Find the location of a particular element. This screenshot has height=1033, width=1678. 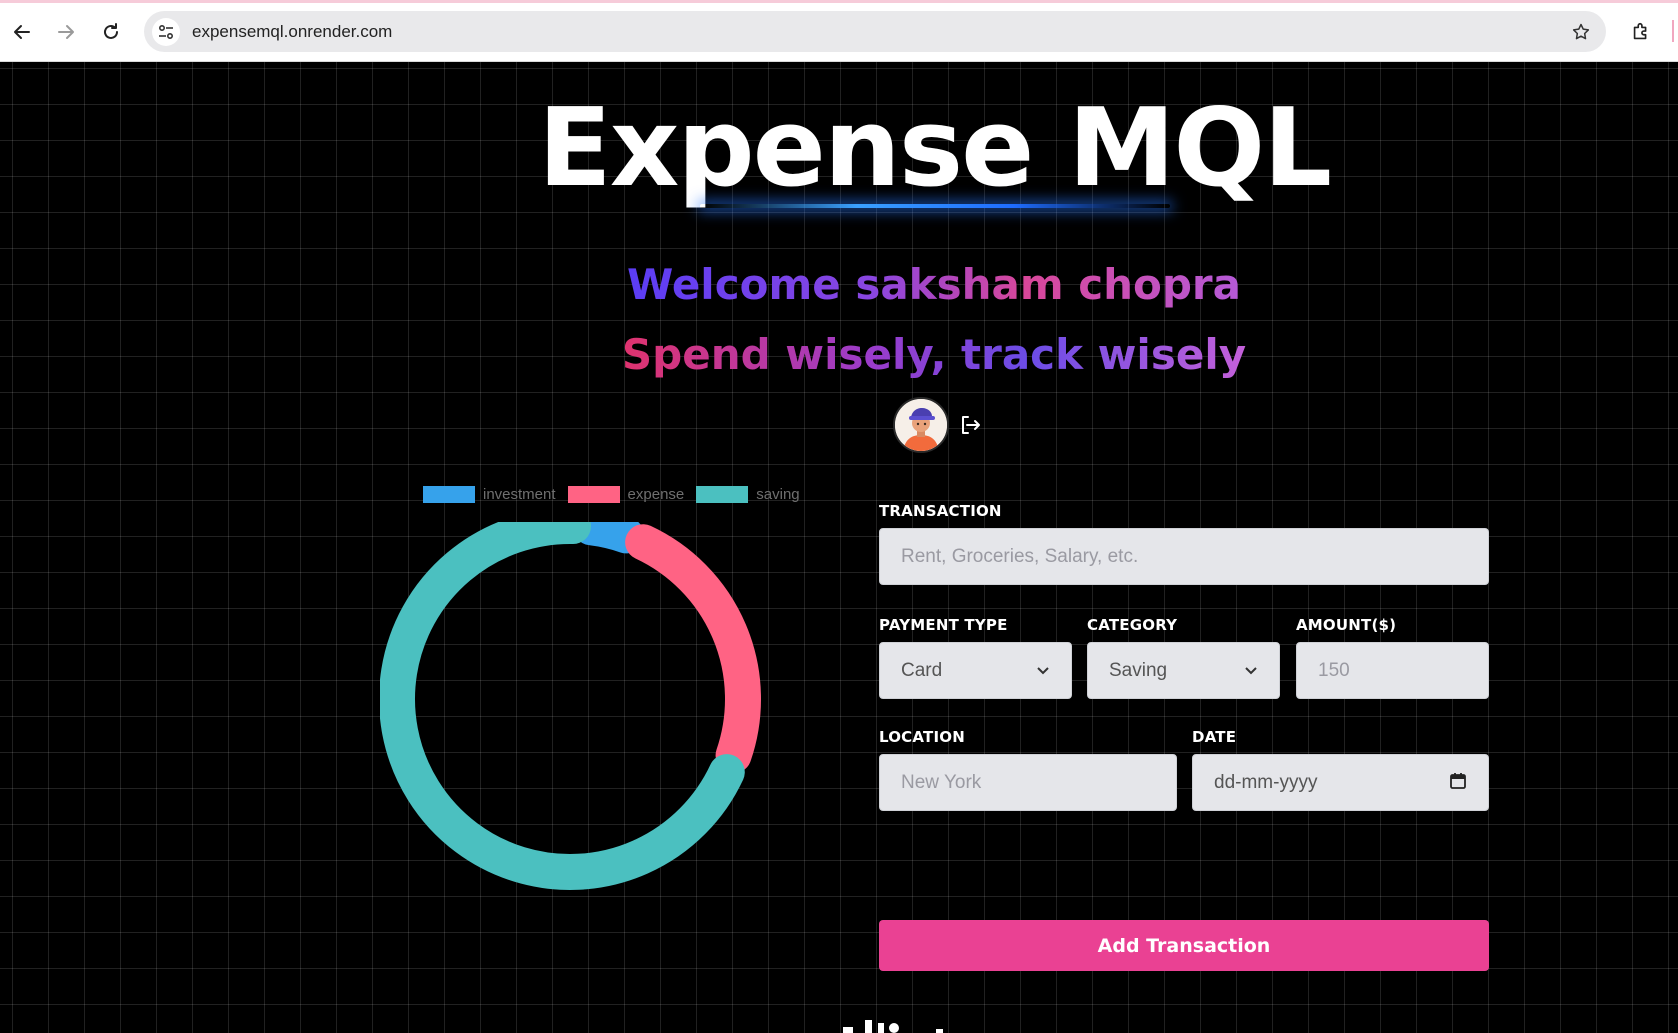

payment-type-label: PAYMENT TYPE is located at coordinates (943, 625).